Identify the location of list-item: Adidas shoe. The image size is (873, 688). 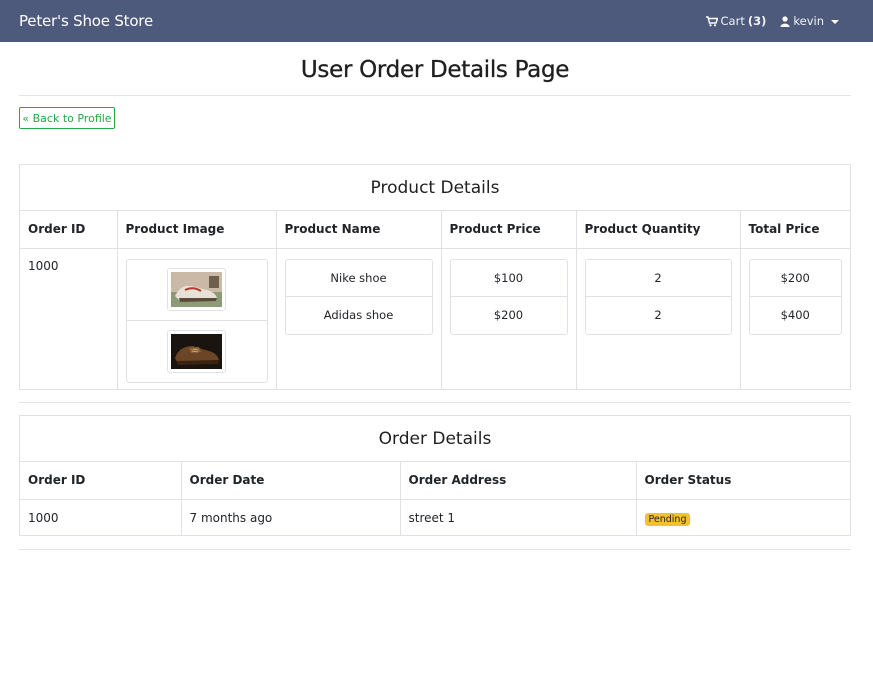
(358, 315).